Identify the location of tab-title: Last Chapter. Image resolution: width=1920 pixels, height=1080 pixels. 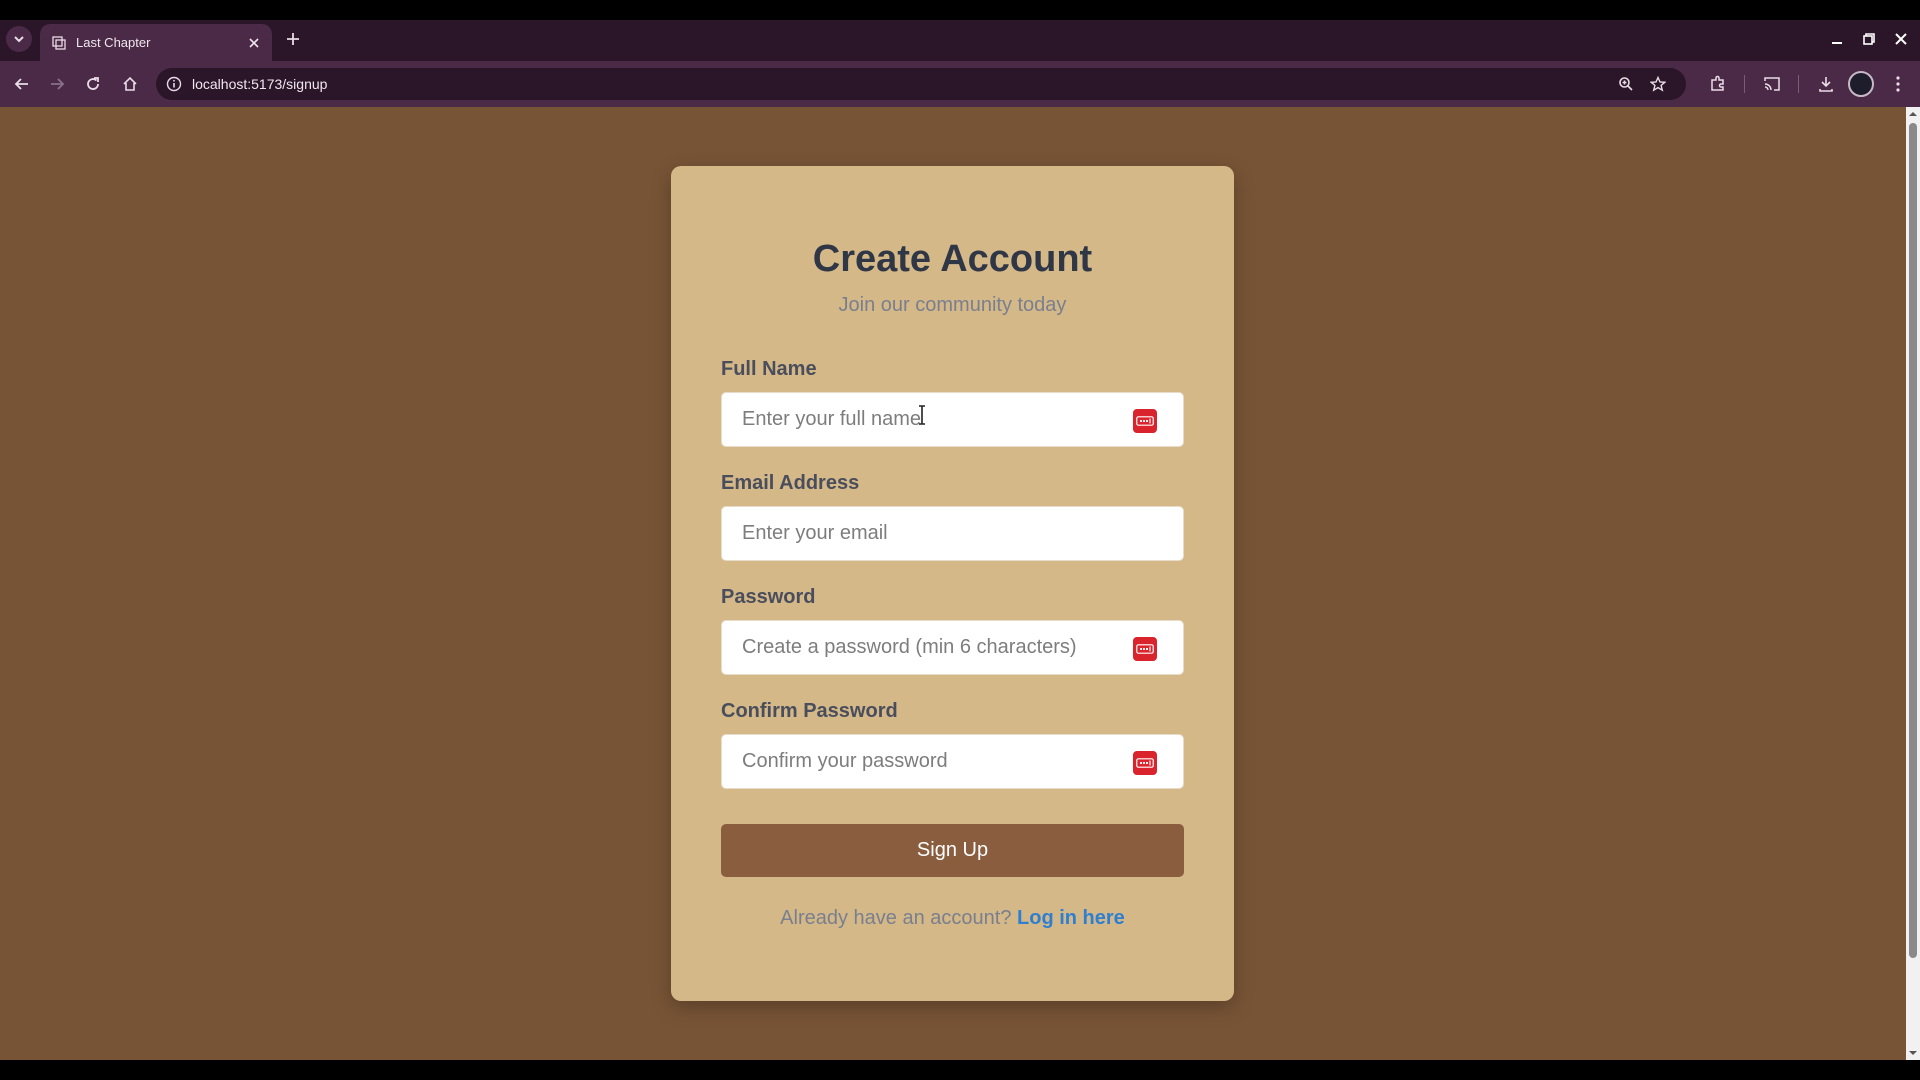
(113, 42).